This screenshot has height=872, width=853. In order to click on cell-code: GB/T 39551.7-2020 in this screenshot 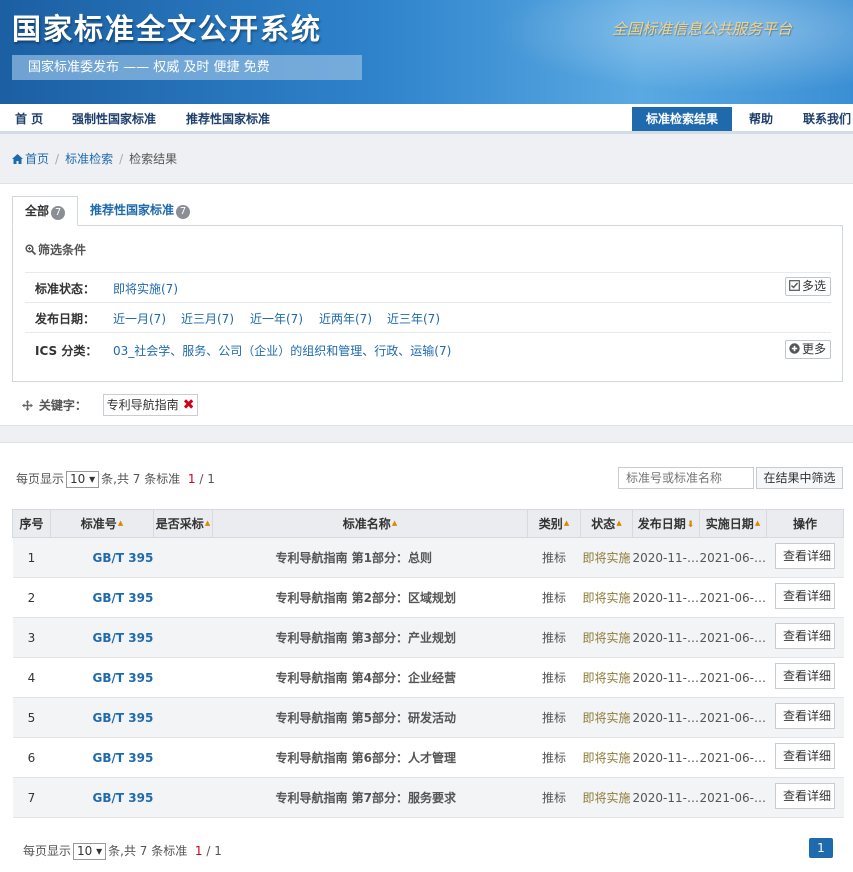, I will do `click(102, 797)`.